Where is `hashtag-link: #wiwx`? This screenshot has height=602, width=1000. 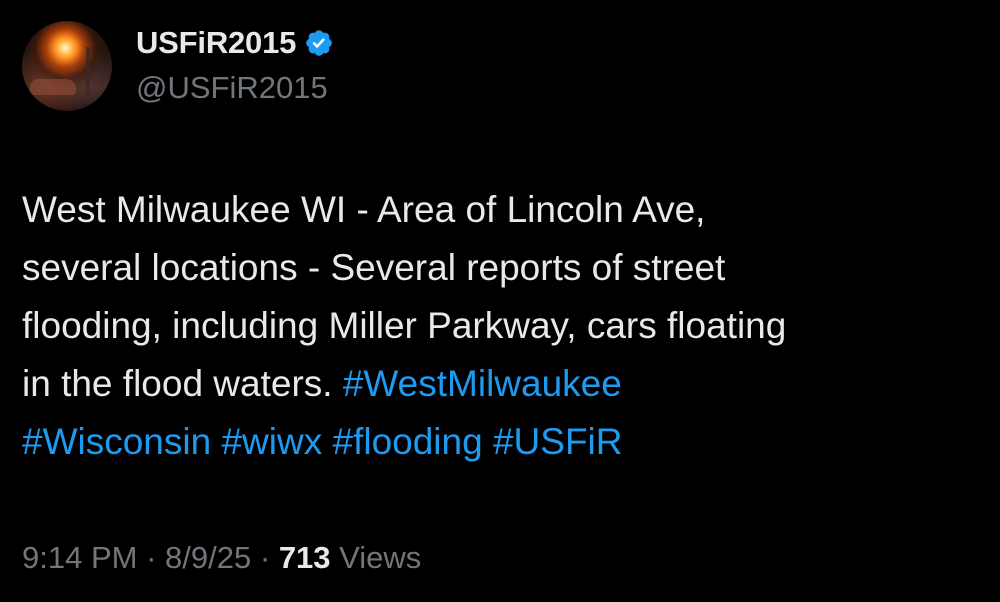
hashtag-link: #wiwx is located at coordinates (271, 441).